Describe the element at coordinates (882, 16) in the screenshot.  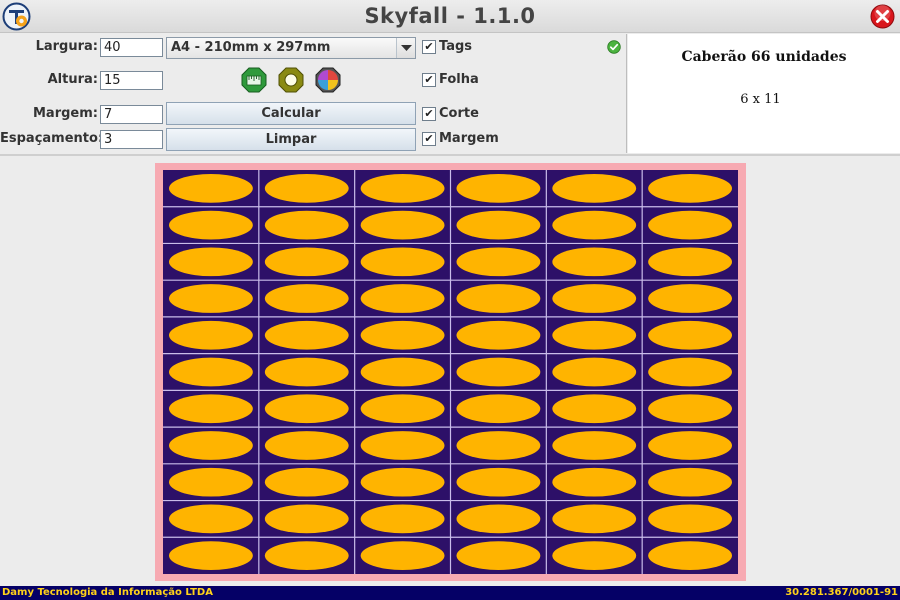
I see `close-icon` at that location.